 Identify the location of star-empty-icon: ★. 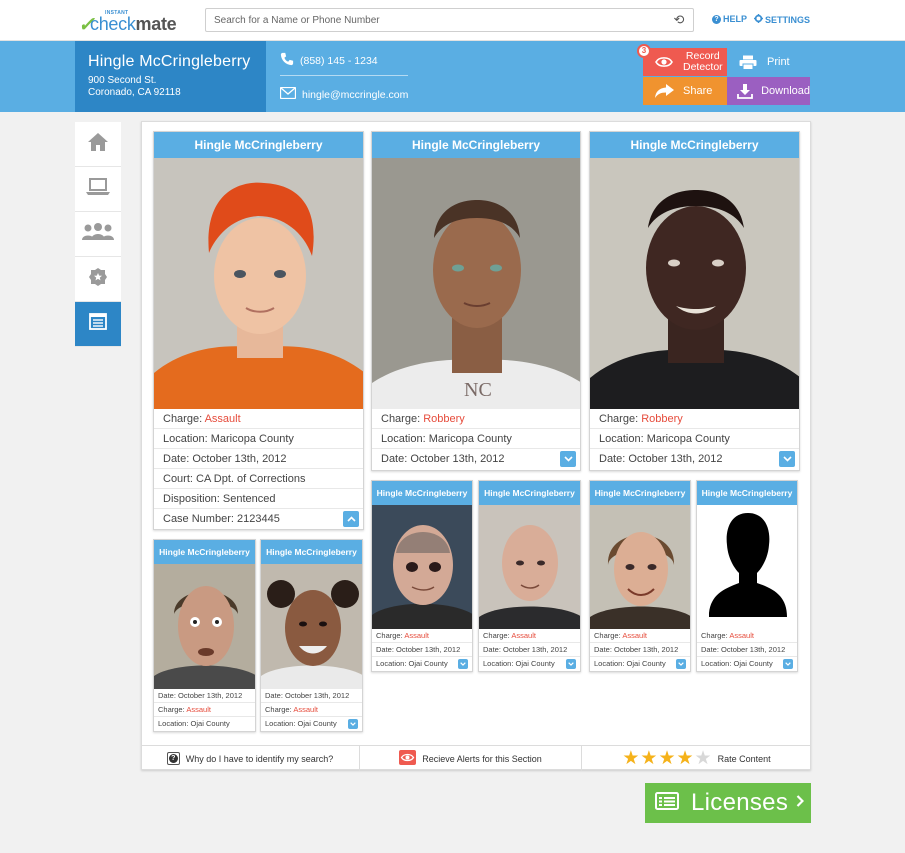
(703, 758).